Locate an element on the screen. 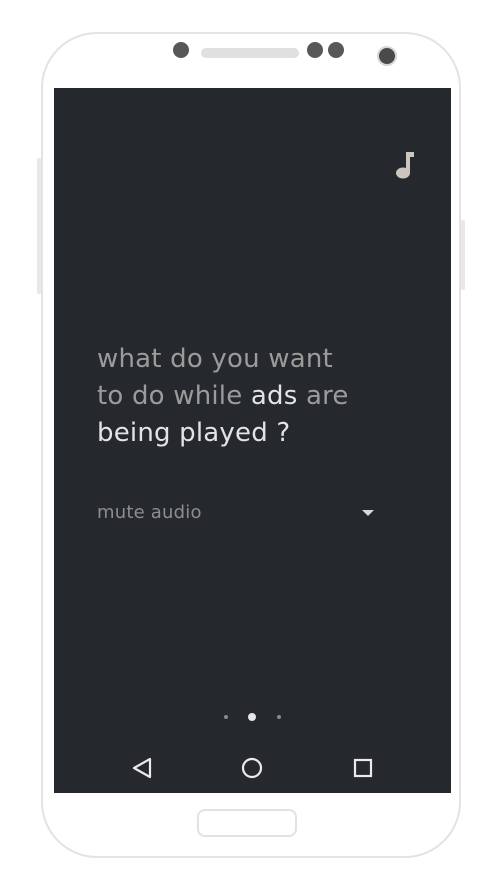 The width and height of the screenshot is (500, 889). music-note-icon is located at coordinates (404, 165).